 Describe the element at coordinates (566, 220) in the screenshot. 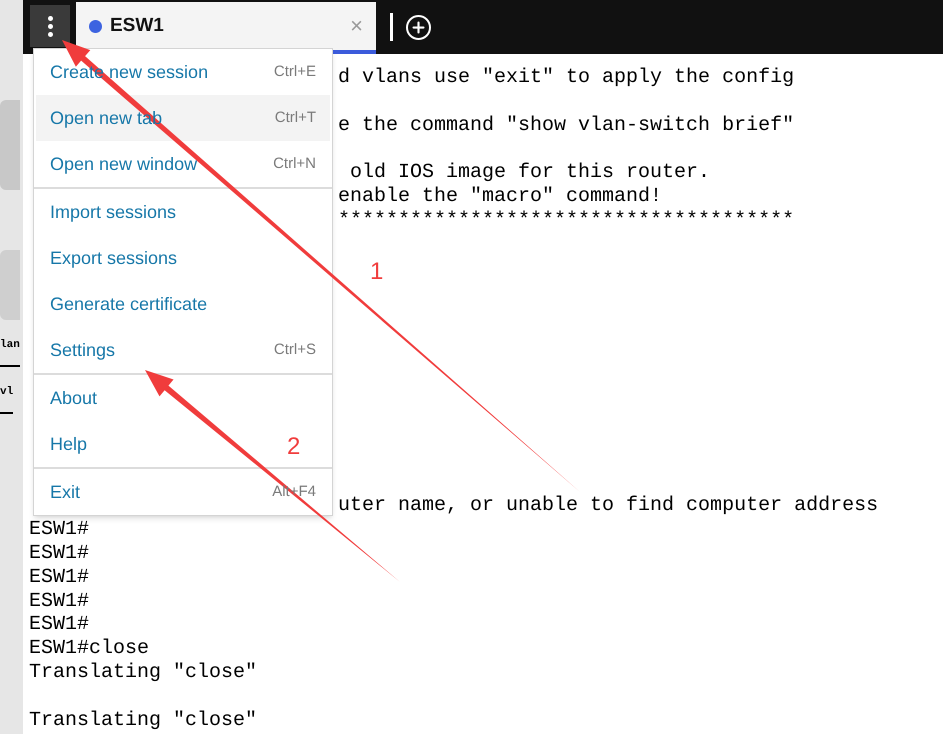

I see `terminal-line: **************************************` at that location.